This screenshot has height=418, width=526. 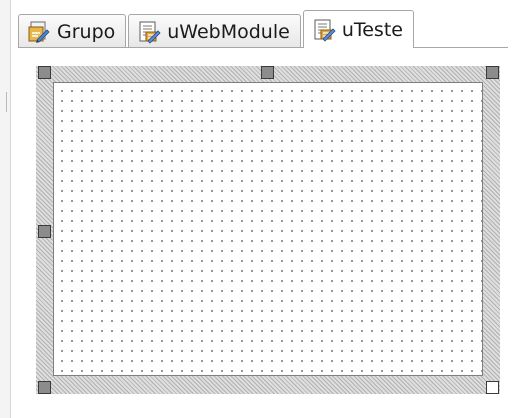 What do you see at coordinates (44, 231) in the screenshot?
I see `resize-handle-middle-left` at bounding box center [44, 231].